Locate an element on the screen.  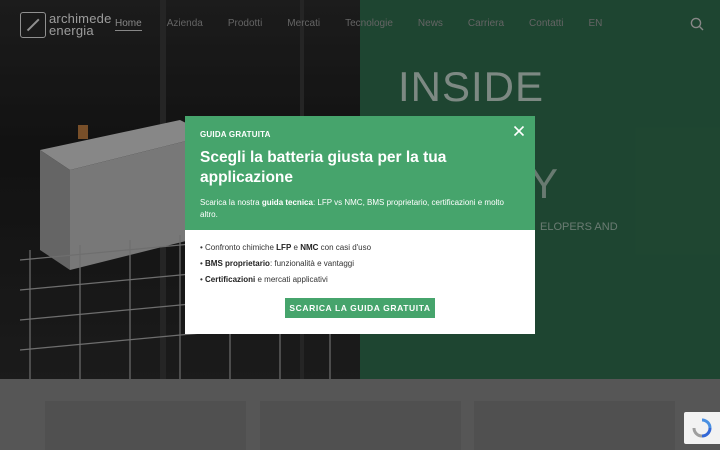
download-guide-button: SCARICA LA GUIDA GRATUITA is located at coordinates (360, 308).